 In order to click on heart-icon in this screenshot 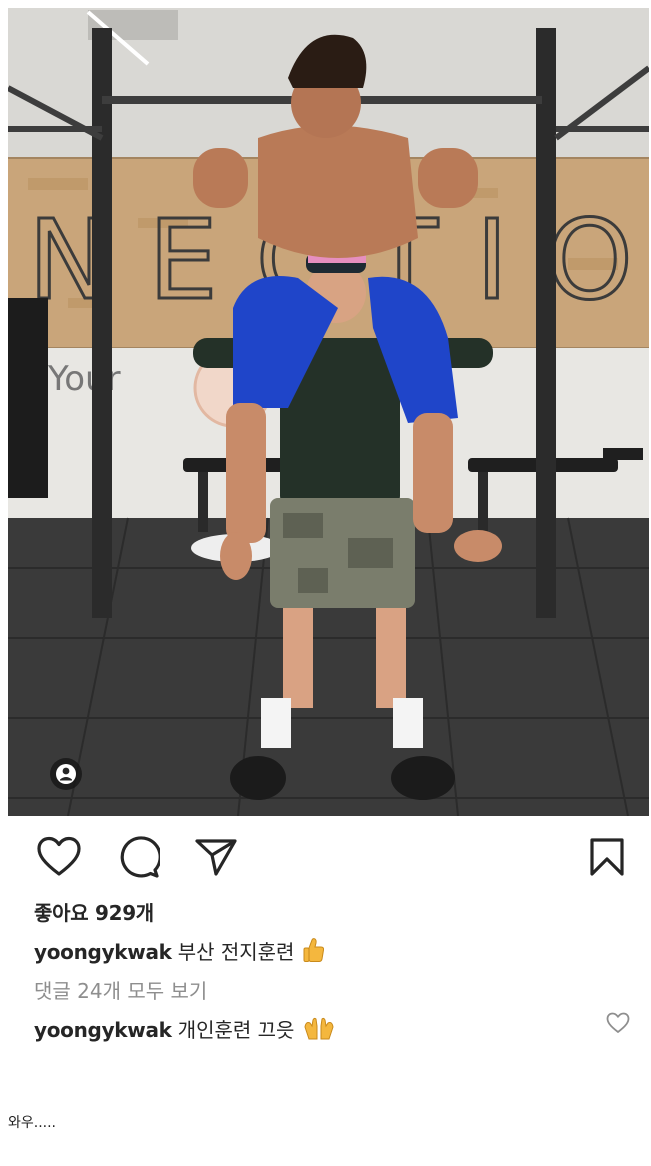, I will do `click(59, 857)`.